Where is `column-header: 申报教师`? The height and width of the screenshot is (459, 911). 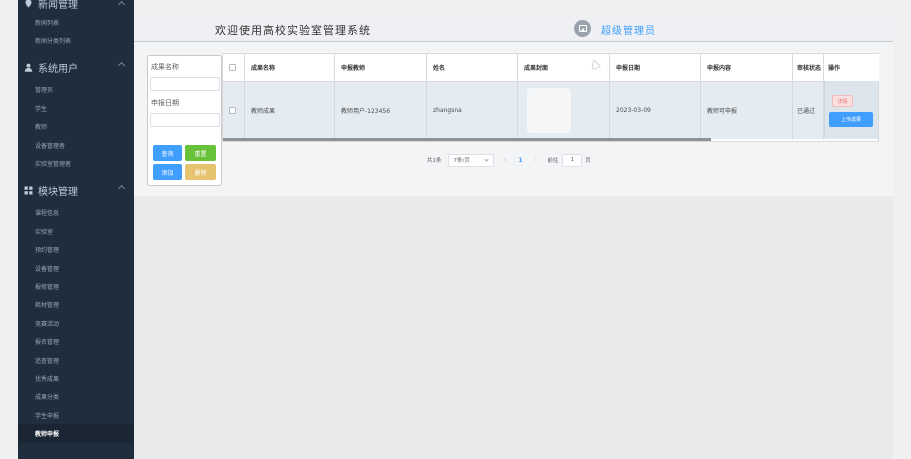
column-header: 申报教师 is located at coordinates (381, 68).